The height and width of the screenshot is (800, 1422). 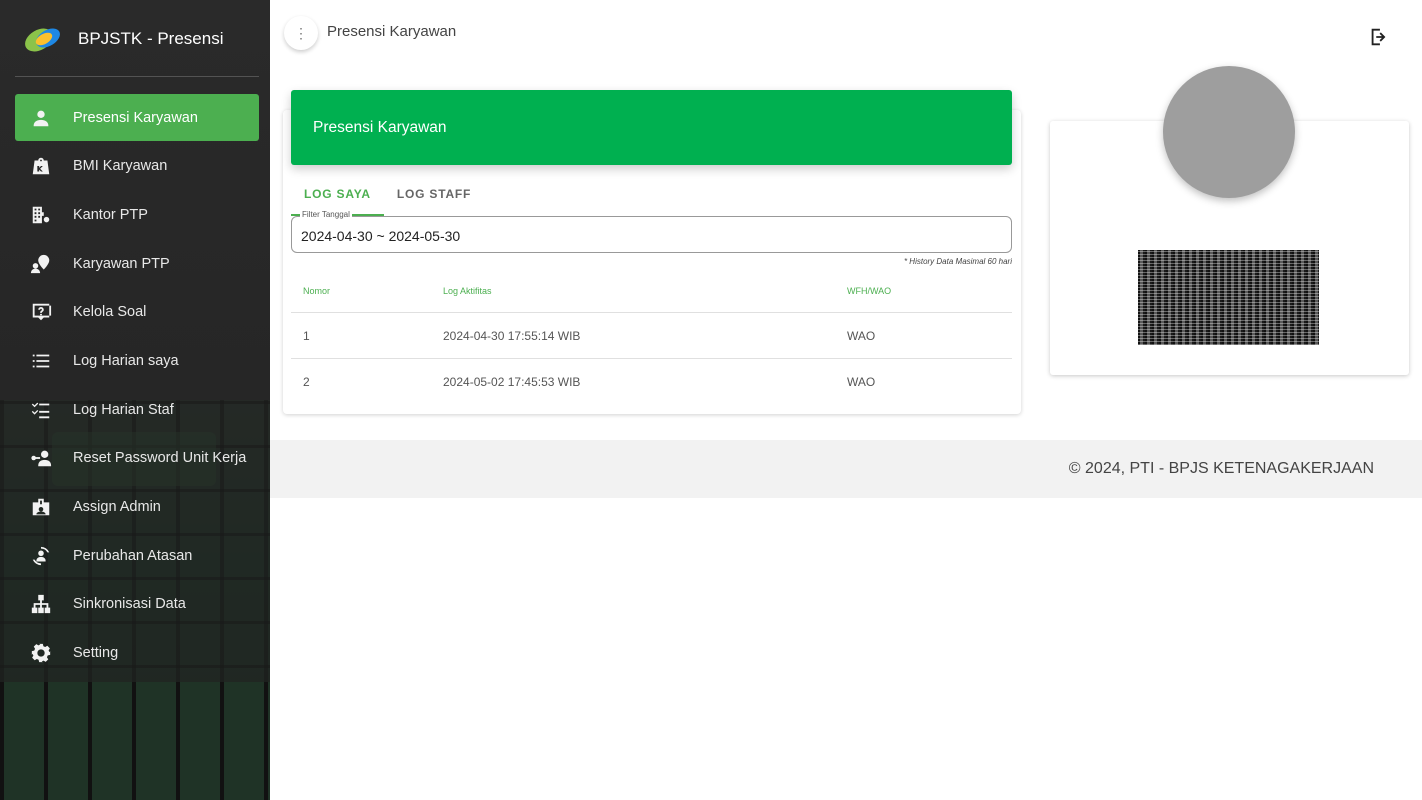 I want to click on brand: BPJSTK - Presensi, so click(x=123, y=39).